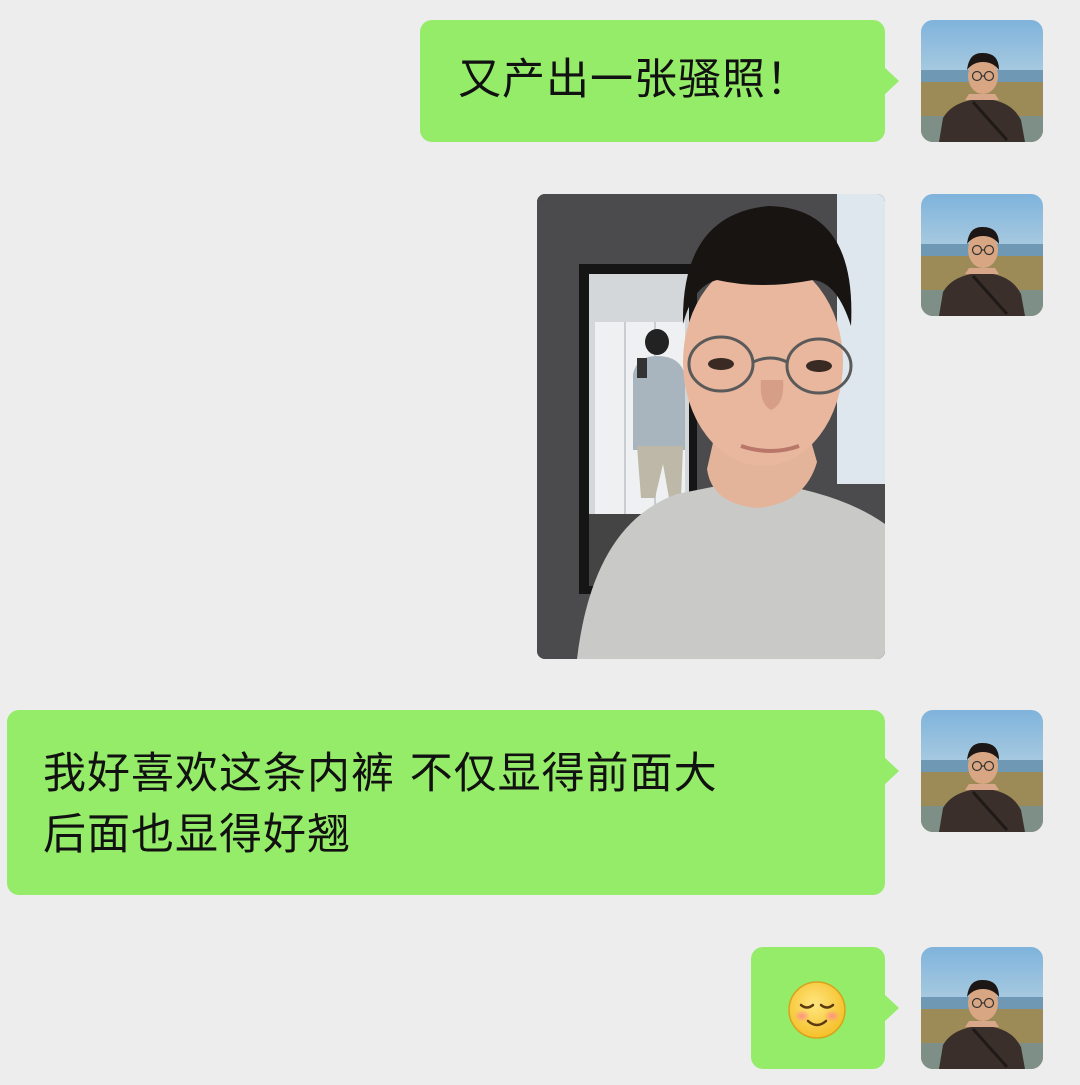 This screenshot has height=1085, width=1080. I want to click on blushing-smile-emoji-icon, so click(817, 1010).